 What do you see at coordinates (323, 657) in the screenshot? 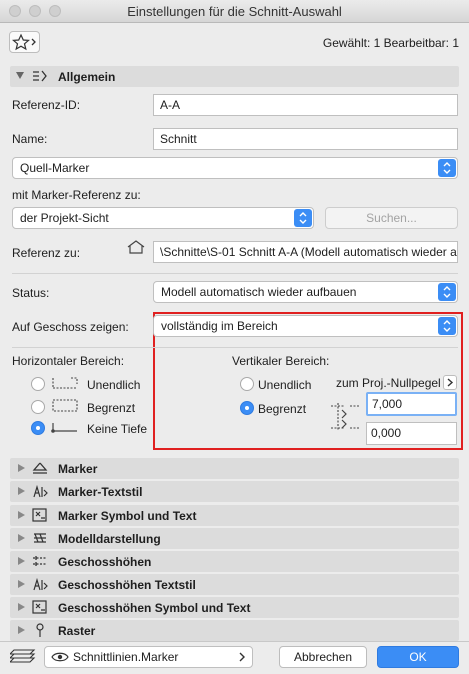
I see `cancel-button: Abbrechen` at bounding box center [323, 657].